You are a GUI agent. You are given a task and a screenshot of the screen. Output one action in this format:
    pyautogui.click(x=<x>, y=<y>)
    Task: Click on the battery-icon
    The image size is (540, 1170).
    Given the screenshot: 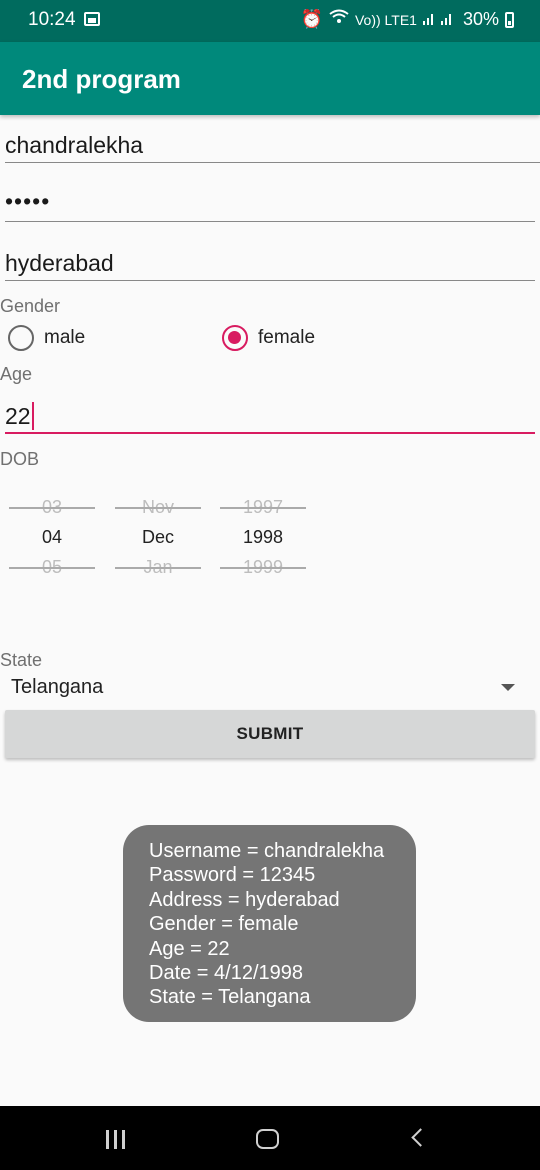 What is the action you would take?
    pyautogui.click(x=509, y=19)
    